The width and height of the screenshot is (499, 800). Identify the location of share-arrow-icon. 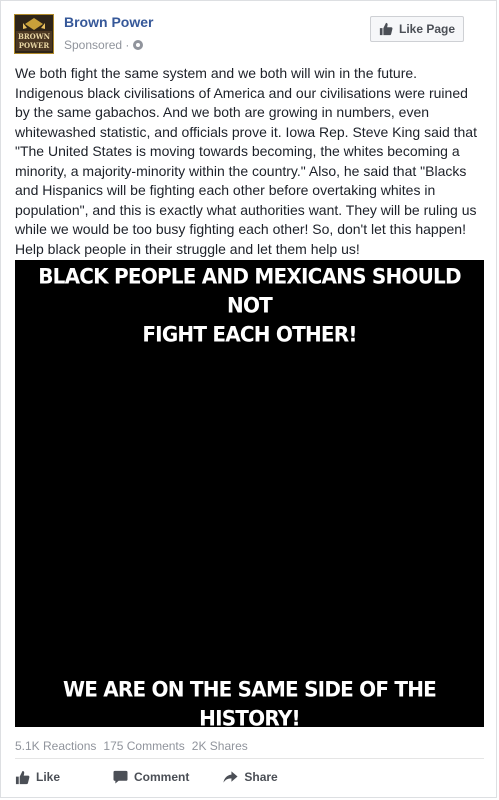
(230, 777).